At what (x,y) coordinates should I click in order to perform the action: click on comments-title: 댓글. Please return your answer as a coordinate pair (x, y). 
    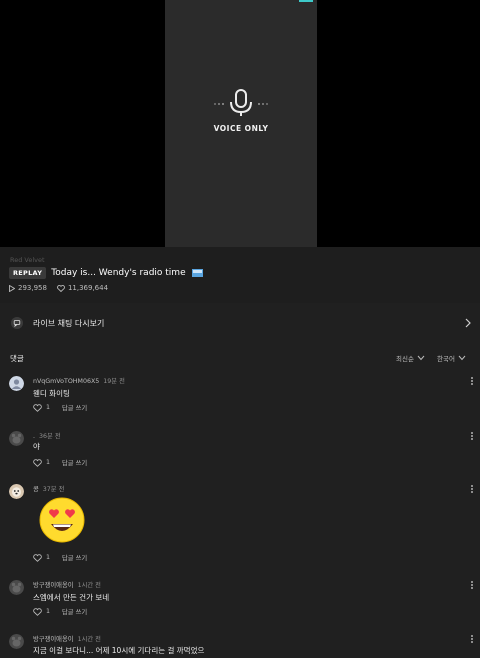
    Looking at the image, I should click on (17, 358).